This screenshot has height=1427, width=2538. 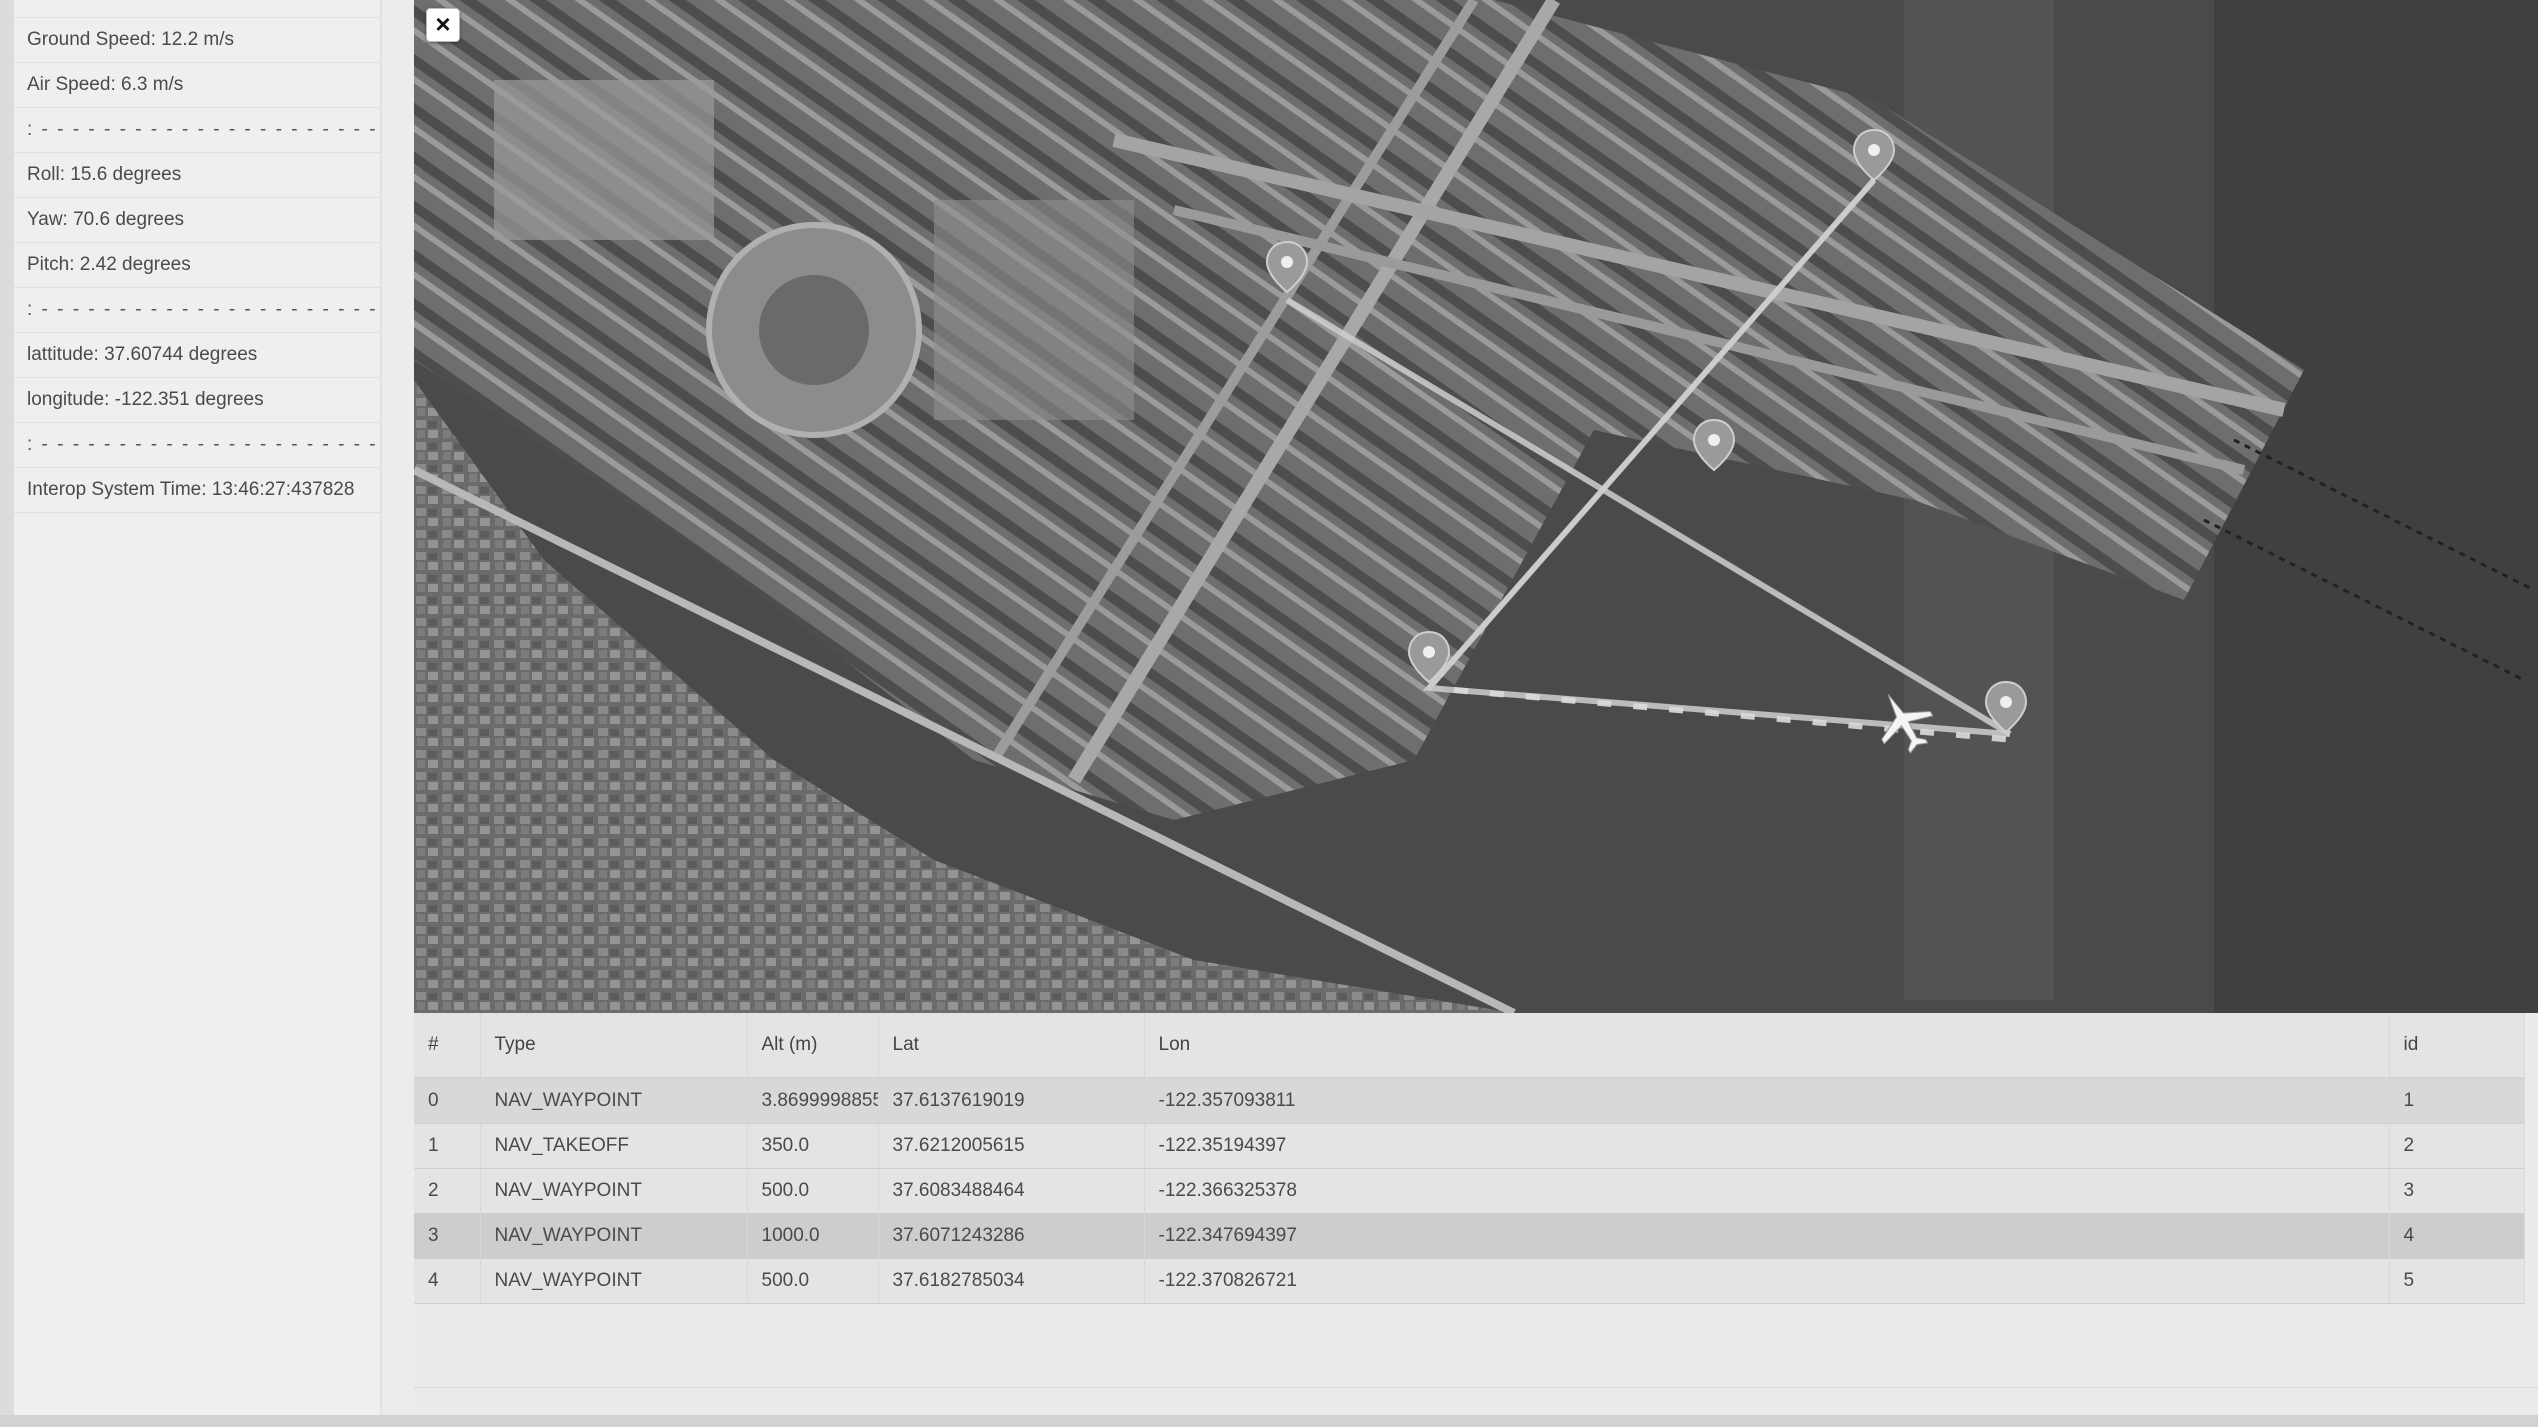 What do you see at coordinates (1767, 1281) in the screenshot?
I see `cell-lon: -122.370826721` at bounding box center [1767, 1281].